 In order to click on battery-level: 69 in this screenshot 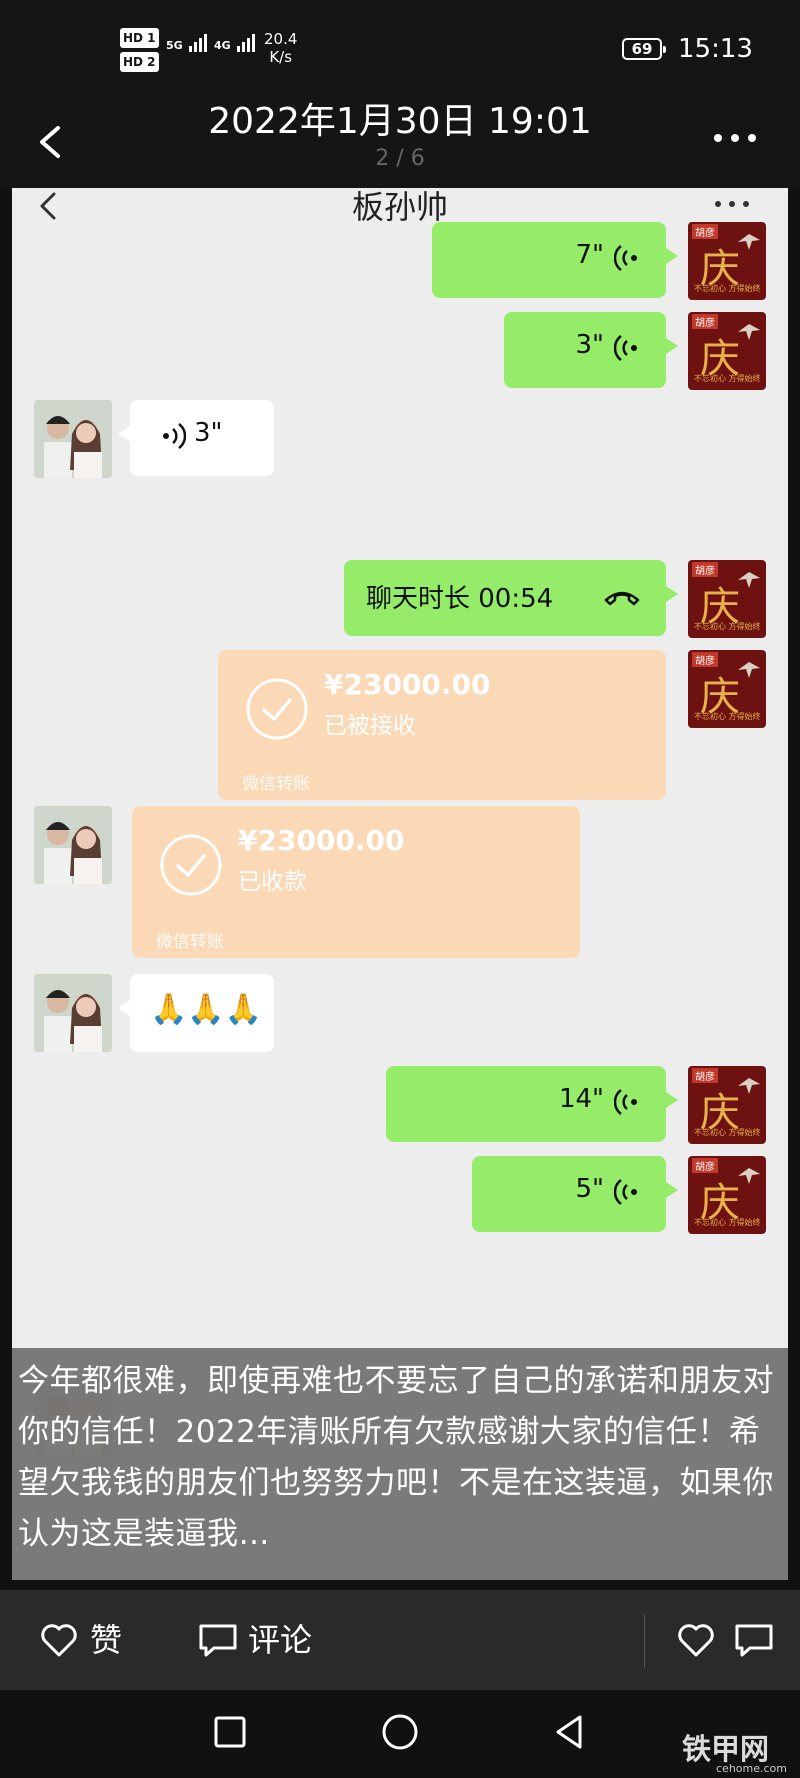, I will do `click(642, 49)`.